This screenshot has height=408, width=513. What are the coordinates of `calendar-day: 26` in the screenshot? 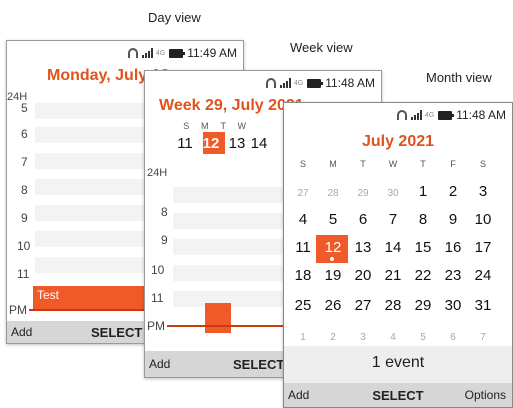 It's located at (333, 305).